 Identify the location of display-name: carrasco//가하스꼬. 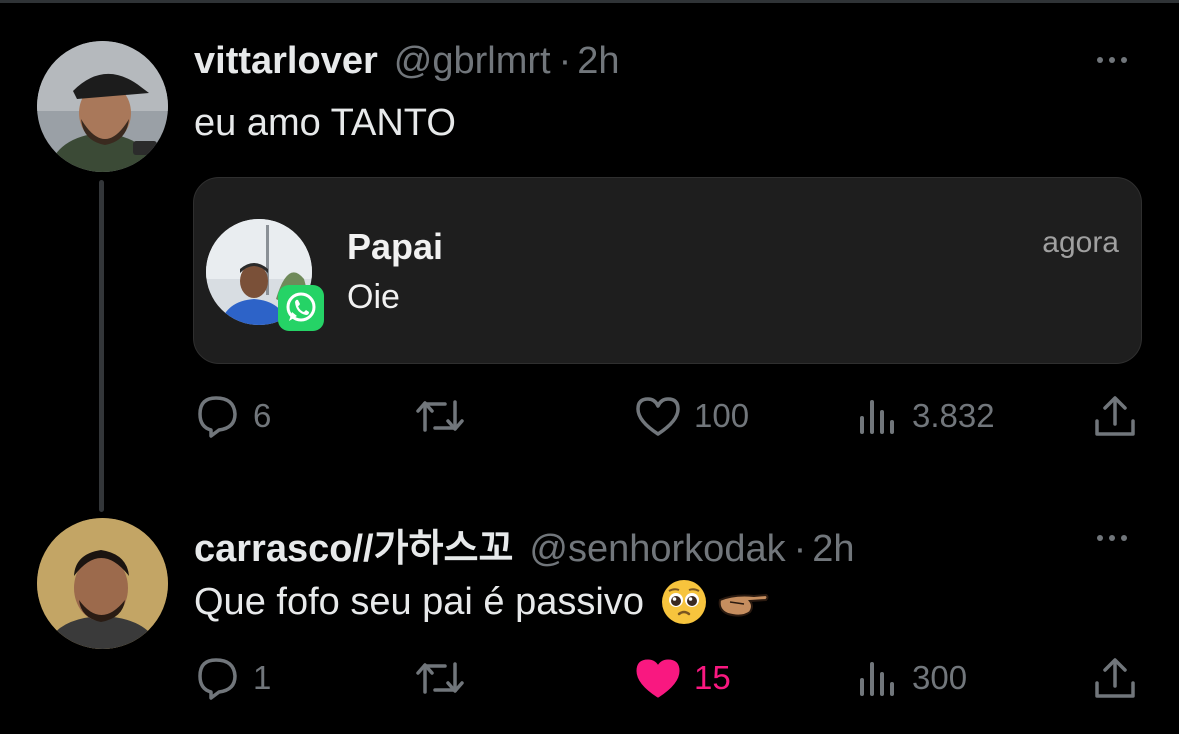
(353, 544).